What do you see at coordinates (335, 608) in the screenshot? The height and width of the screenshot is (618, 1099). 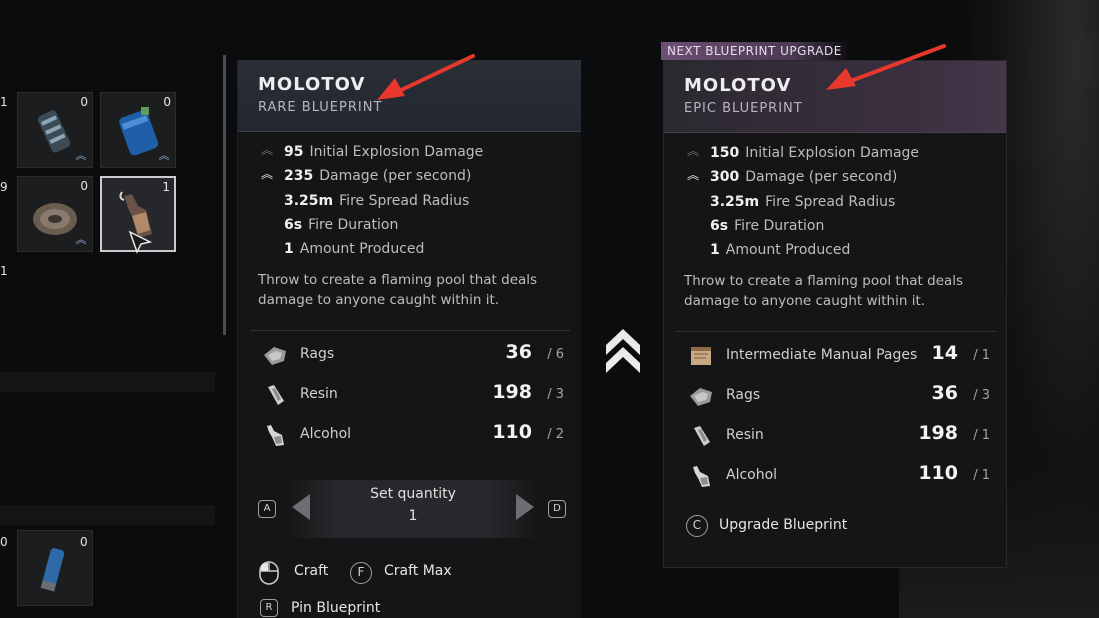 I see `pin-blueprint-button: Pin Blueprint` at bounding box center [335, 608].